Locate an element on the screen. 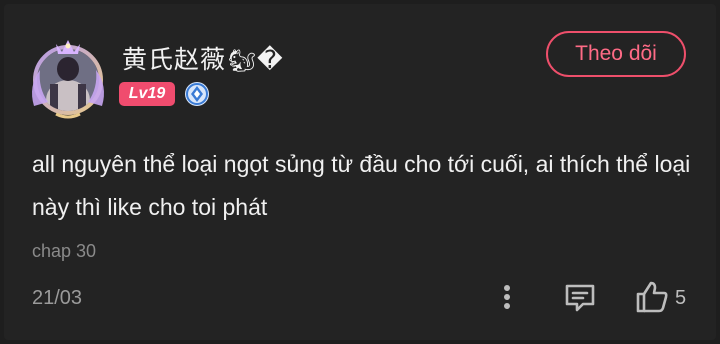 Image resolution: width=720 pixels, height=344 pixels. username: 黄氏赵薇🐿� is located at coordinates (203, 58).